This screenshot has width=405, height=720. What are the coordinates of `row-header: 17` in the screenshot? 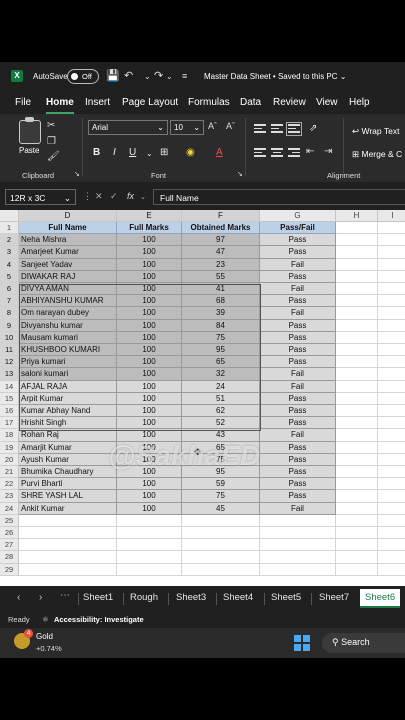 It's located at (9, 423).